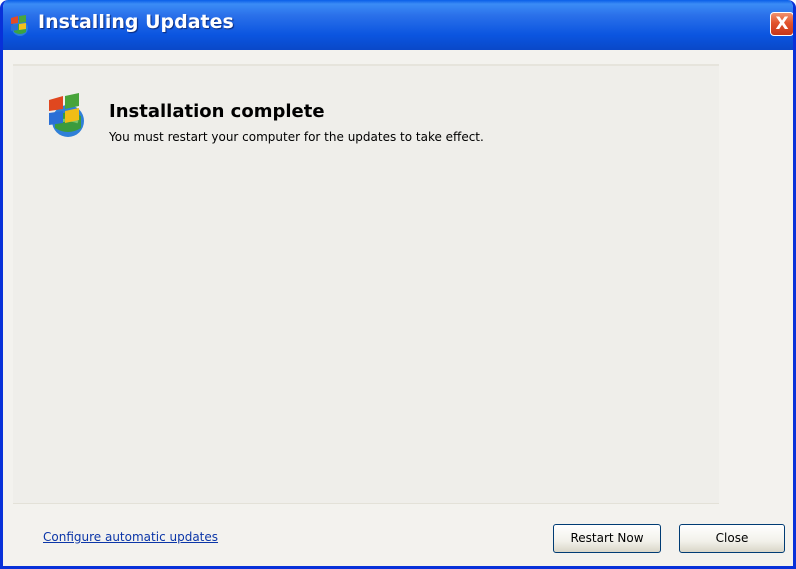 The width and height of the screenshot is (796, 569). Describe the element at coordinates (781, 24) in the screenshot. I see `close-window-button: X` at that location.